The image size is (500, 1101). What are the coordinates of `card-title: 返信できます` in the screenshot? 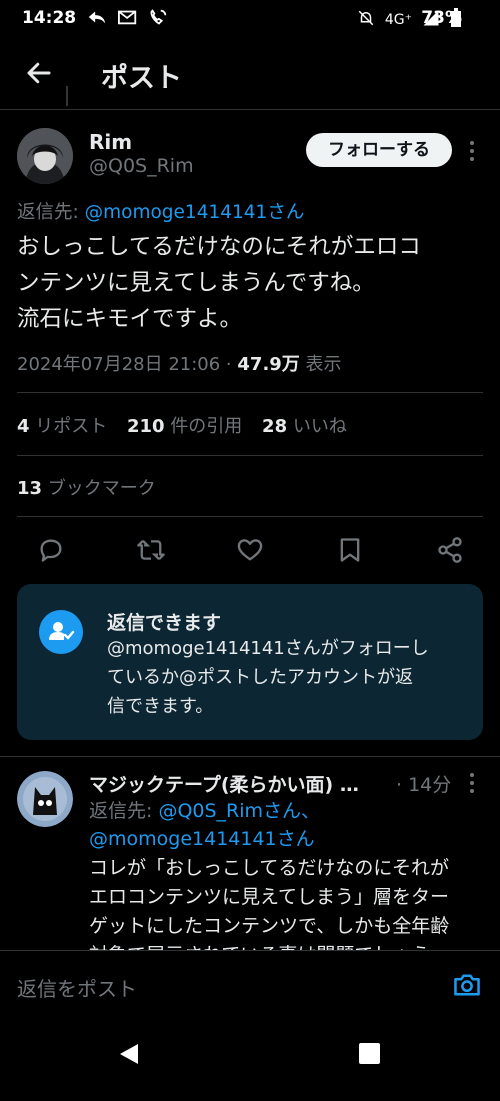 It's located at (164, 623).